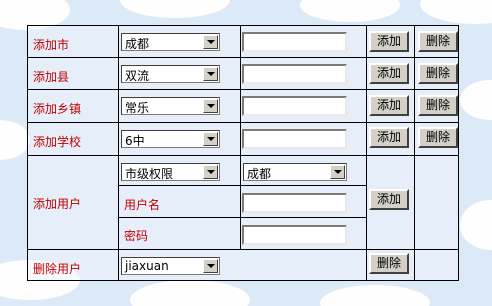 This screenshot has height=306, width=492. Describe the element at coordinates (57, 109) in the screenshot. I see `add-town-label: 添加乡镇` at that location.